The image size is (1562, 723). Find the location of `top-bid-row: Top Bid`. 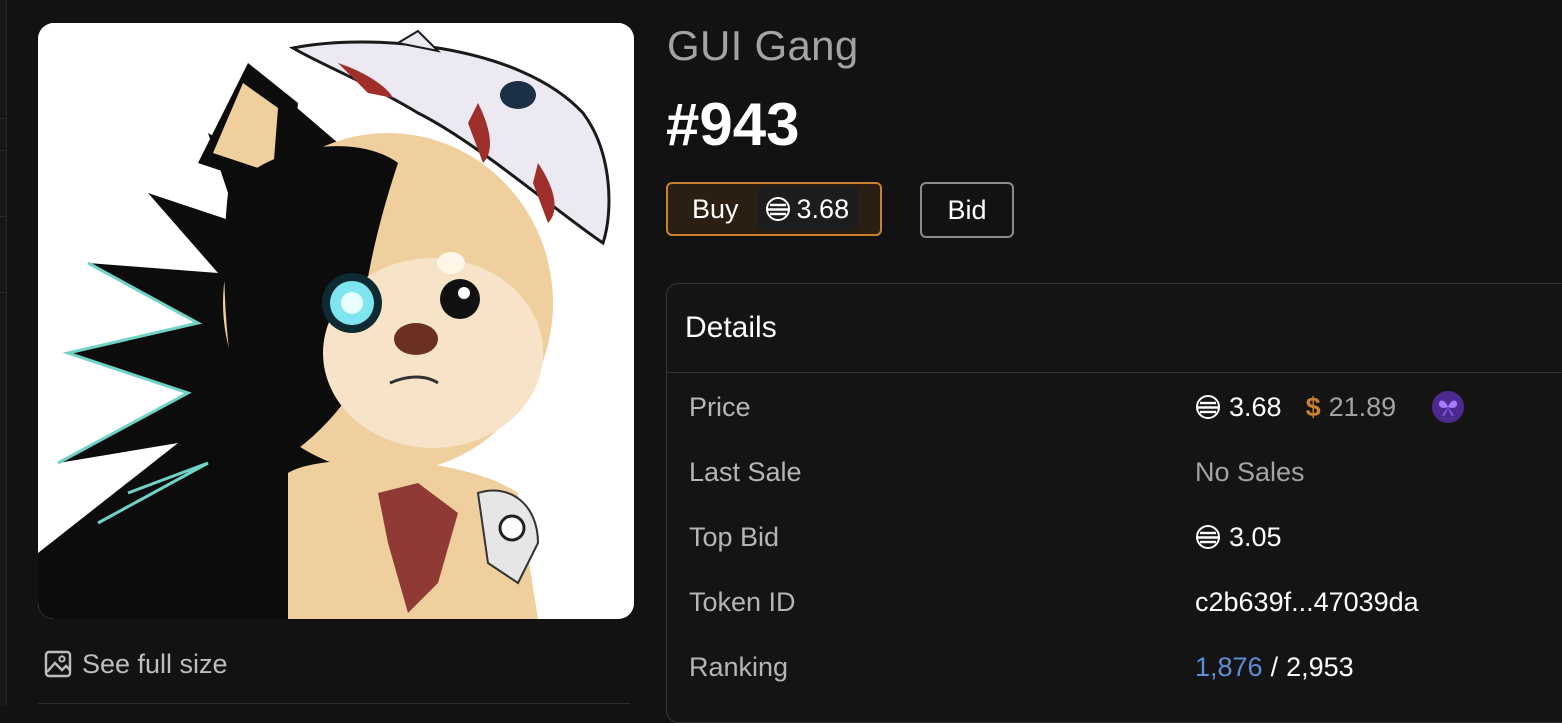

top-bid-row: Top Bid is located at coordinates (734, 537).